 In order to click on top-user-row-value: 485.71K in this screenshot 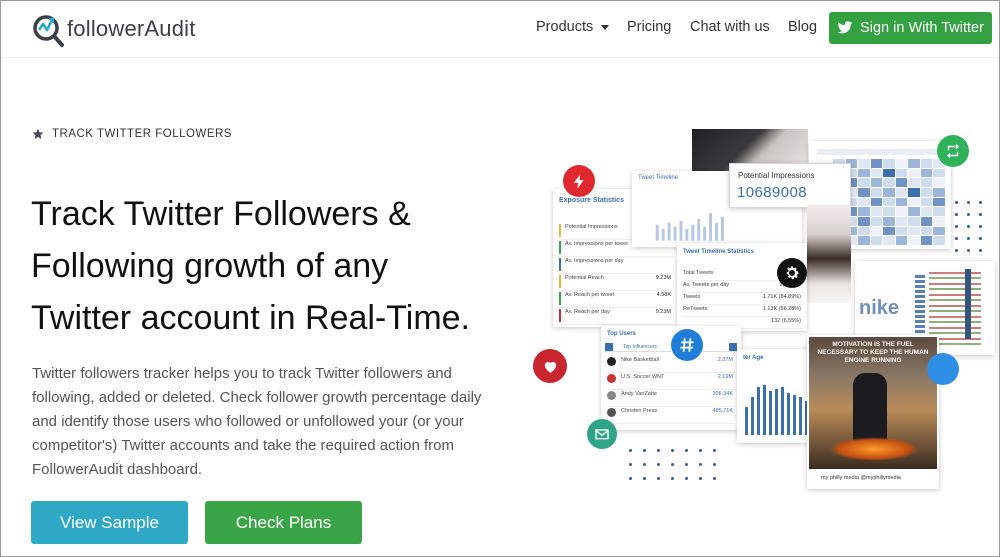, I will do `click(723, 411)`.